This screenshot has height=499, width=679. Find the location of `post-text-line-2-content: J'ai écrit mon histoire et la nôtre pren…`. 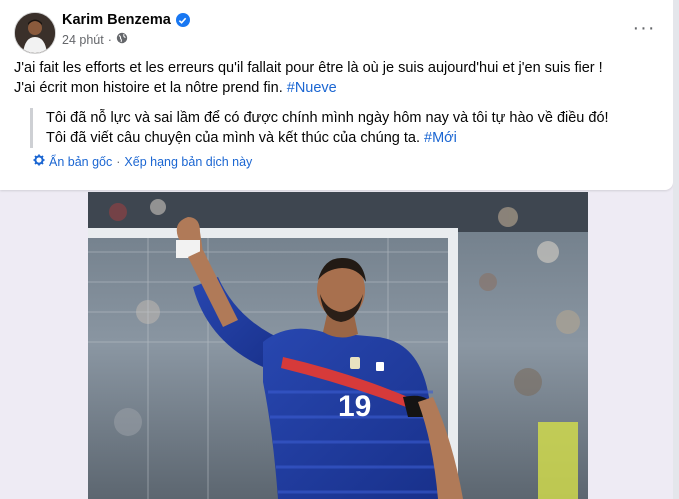

post-text-line-2-content: J'ai écrit mon histoire et la nôtre pren… is located at coordinates (150, 87).